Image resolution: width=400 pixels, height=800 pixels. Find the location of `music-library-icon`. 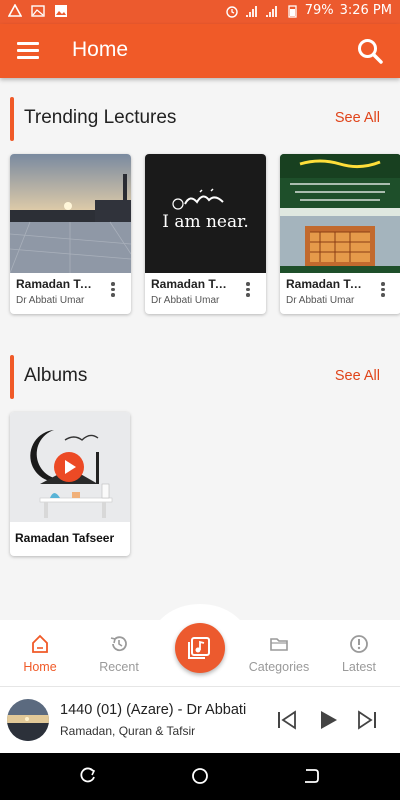

music-library-icon is located at coordinates (199, 648).